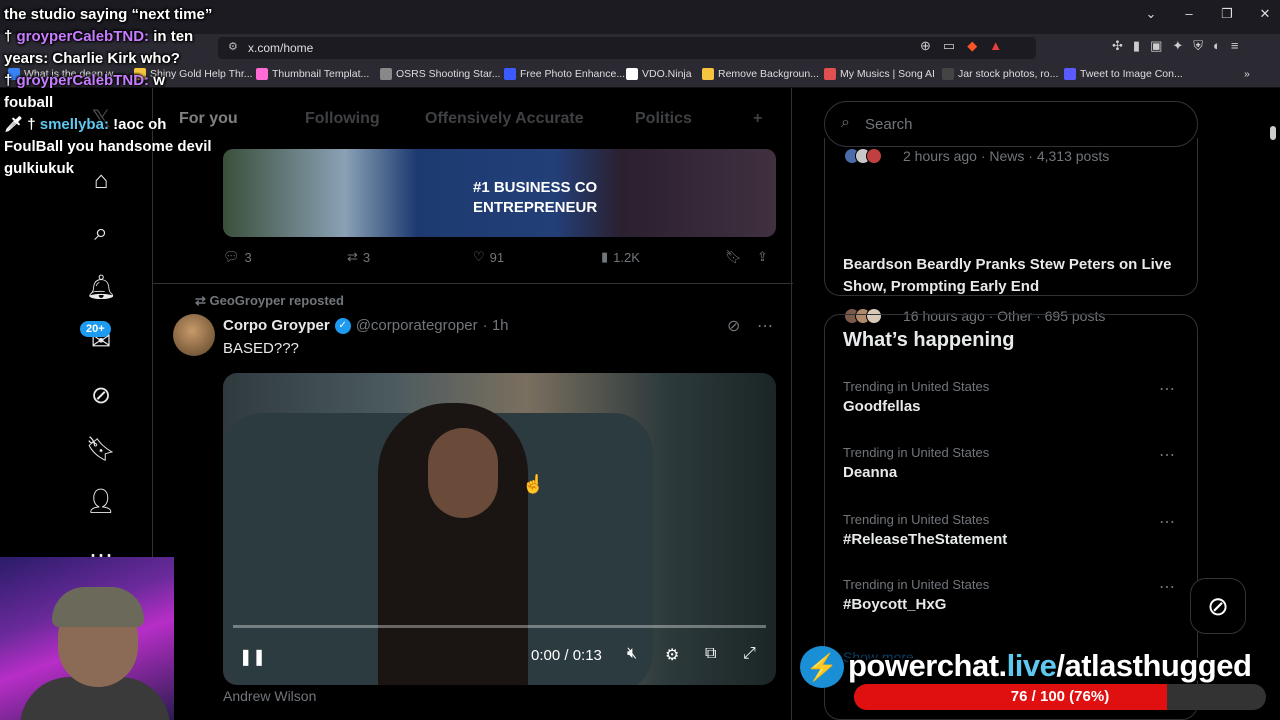 The width and height of the screenshot is (1280, 720). What do you see at coordinates (1151, 14) in the screenshot?
I see `chevron-down-icon: ⌄` at bounding box center [1151, 14].